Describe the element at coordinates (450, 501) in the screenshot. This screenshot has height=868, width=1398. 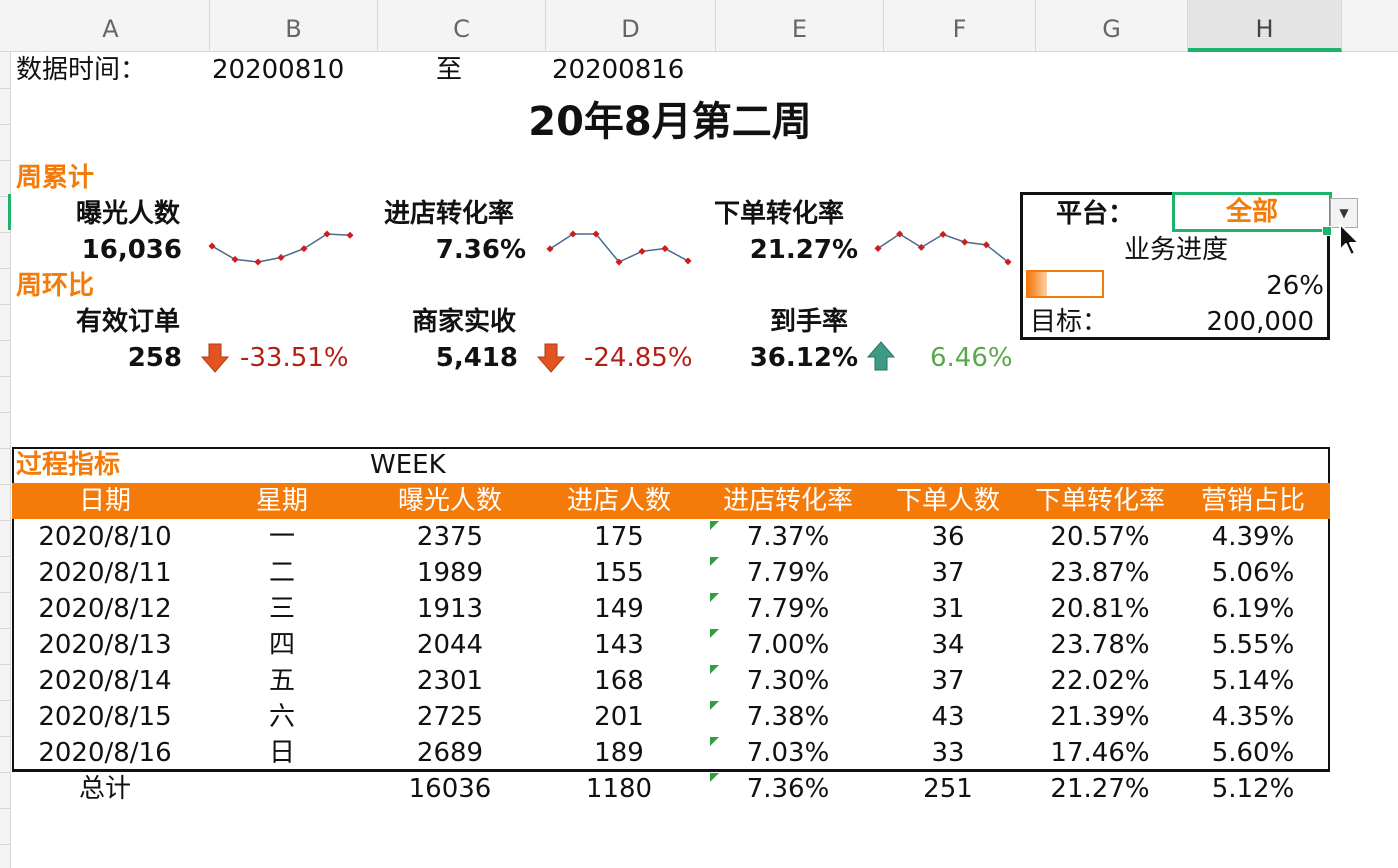
I see `table-header-cell: 曝光人数` at that location.